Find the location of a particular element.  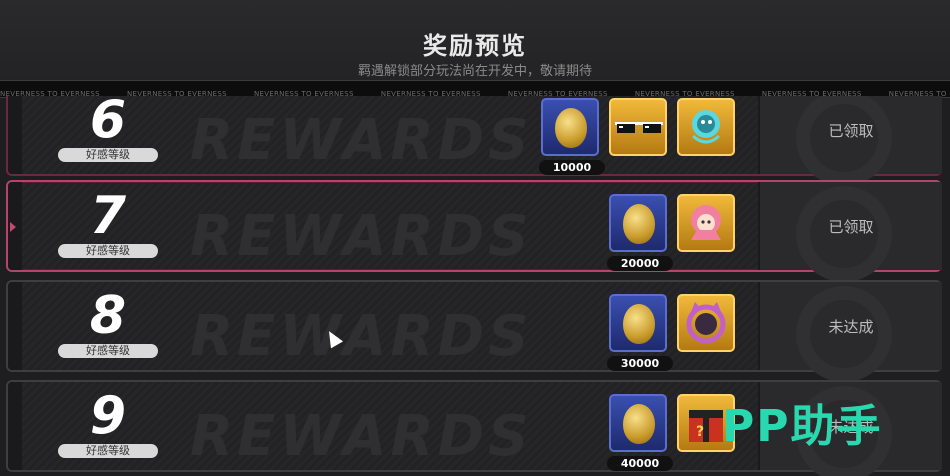

affinity-level-number: 9 is located at coordinates (108, 416).